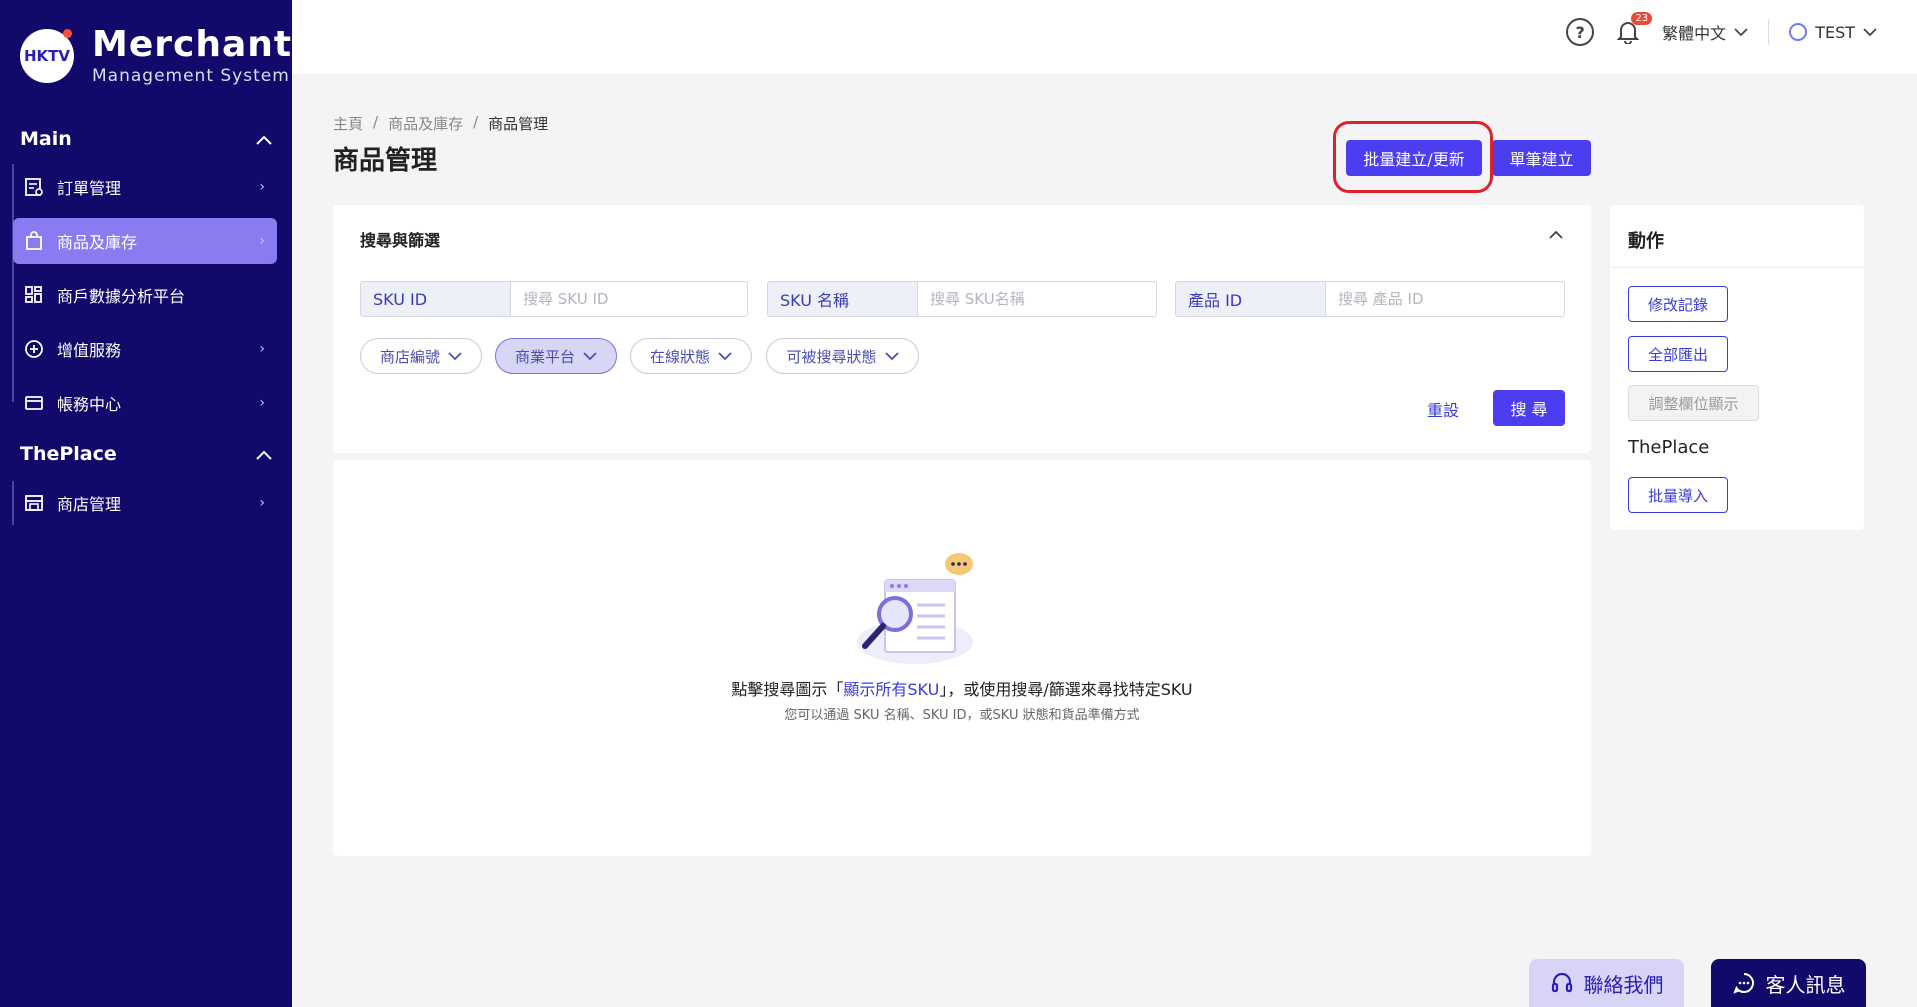 The image size is (1917, 1007). I want to click on chip-label: 可被搜尋狀態, so click(831, 356).